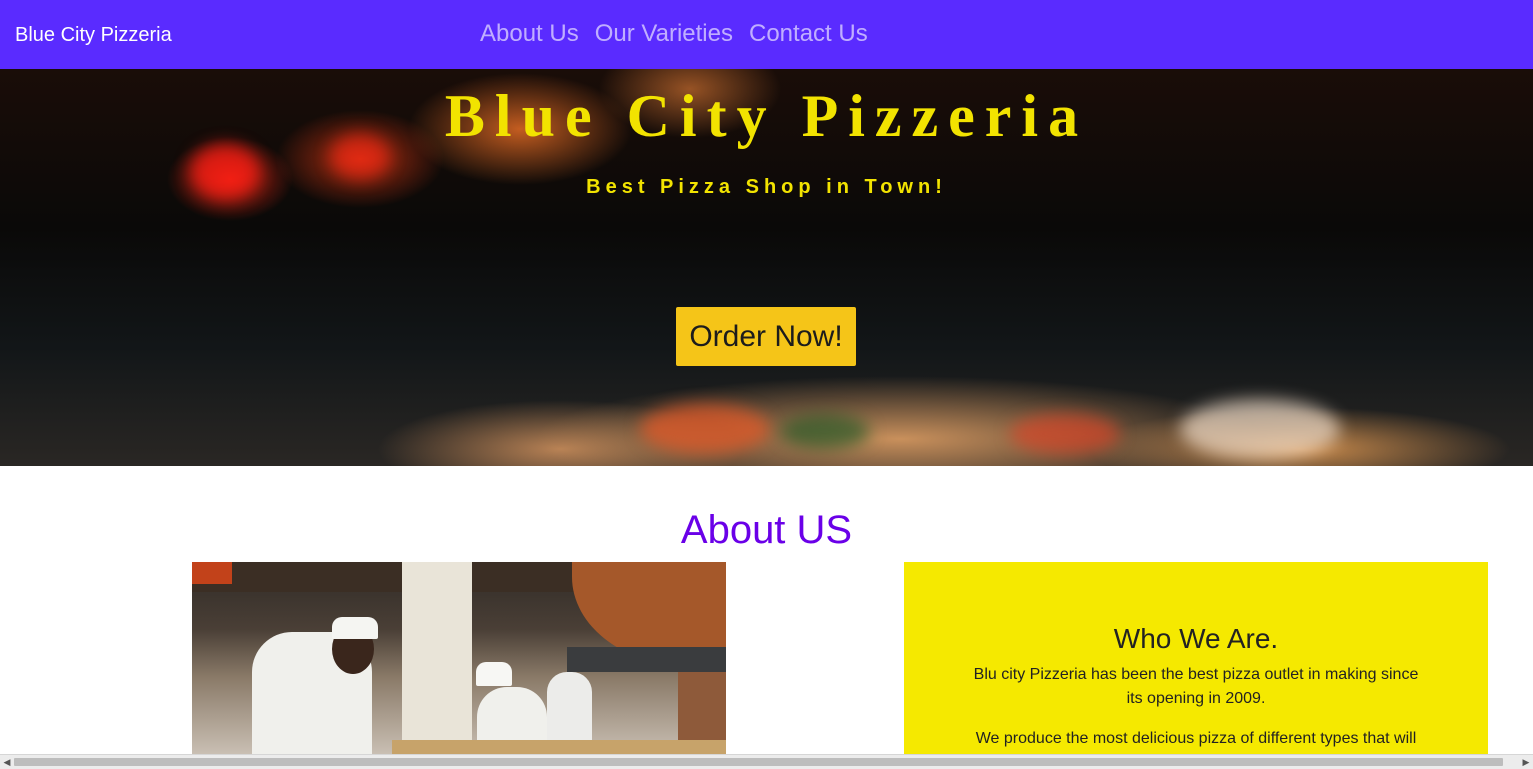  What do you see at coordinates (1260, 429) in the screenshot?
I see `hero-background-cheese` at bounding box center [1260, 429].